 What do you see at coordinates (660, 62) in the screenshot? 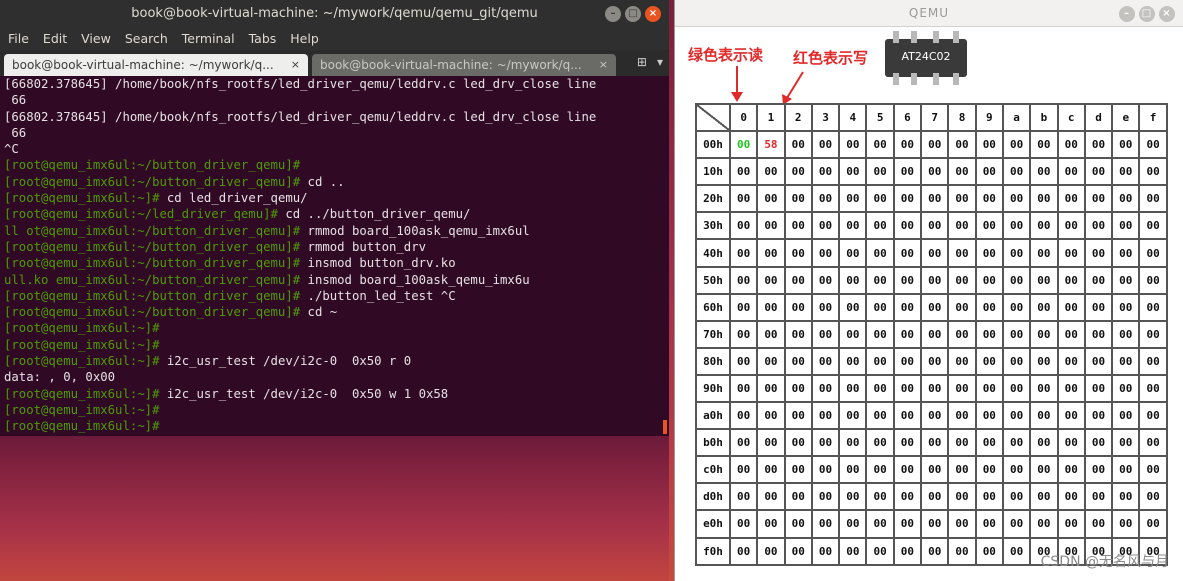
I see `chevron-down-icon: ▾` at bounding box center [660, 62].